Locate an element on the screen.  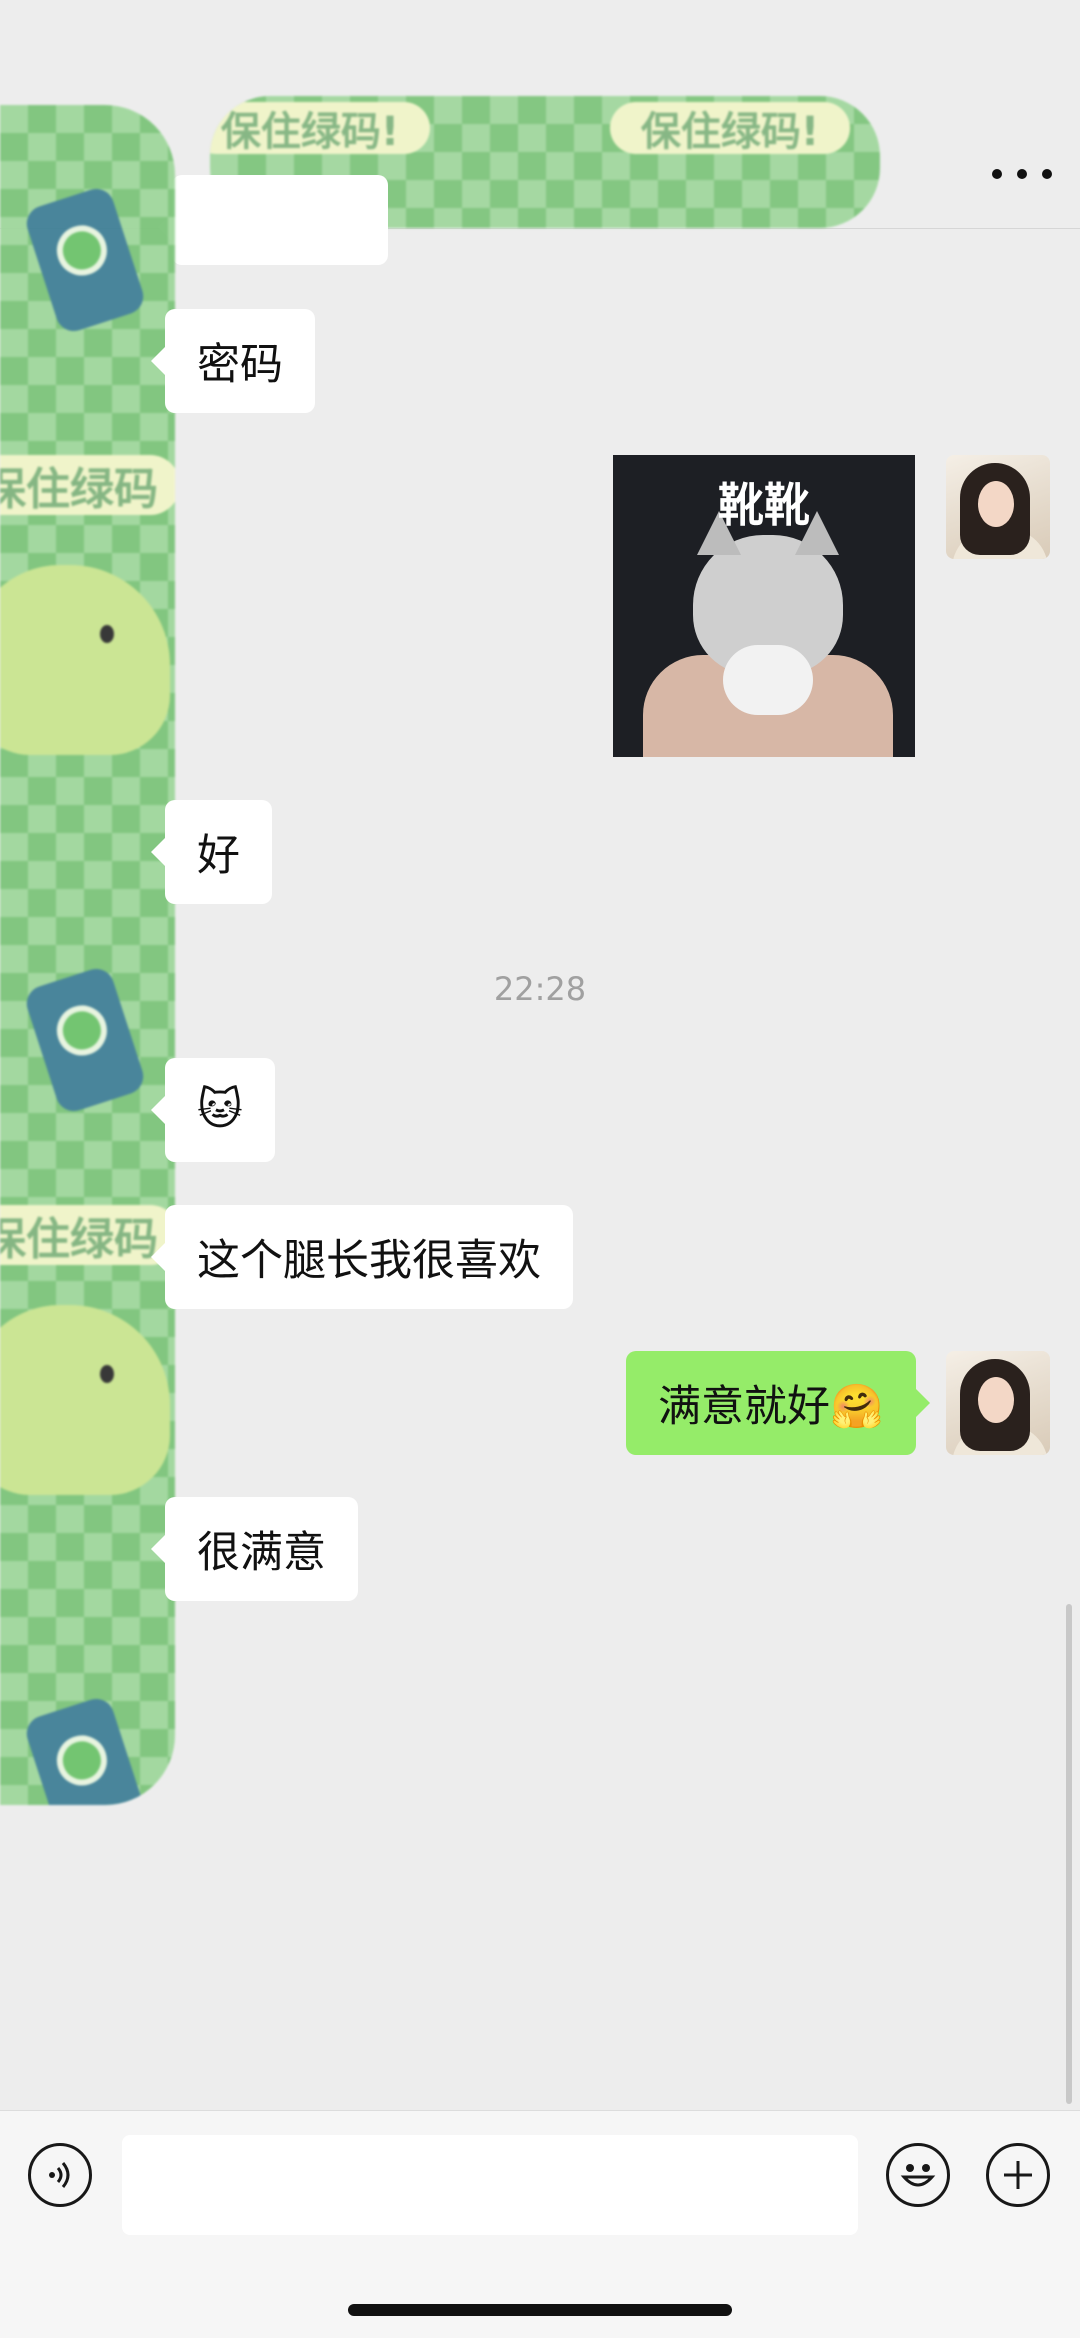
cat-face-emoji: 🐱 is located at coordinates (220, 1109).